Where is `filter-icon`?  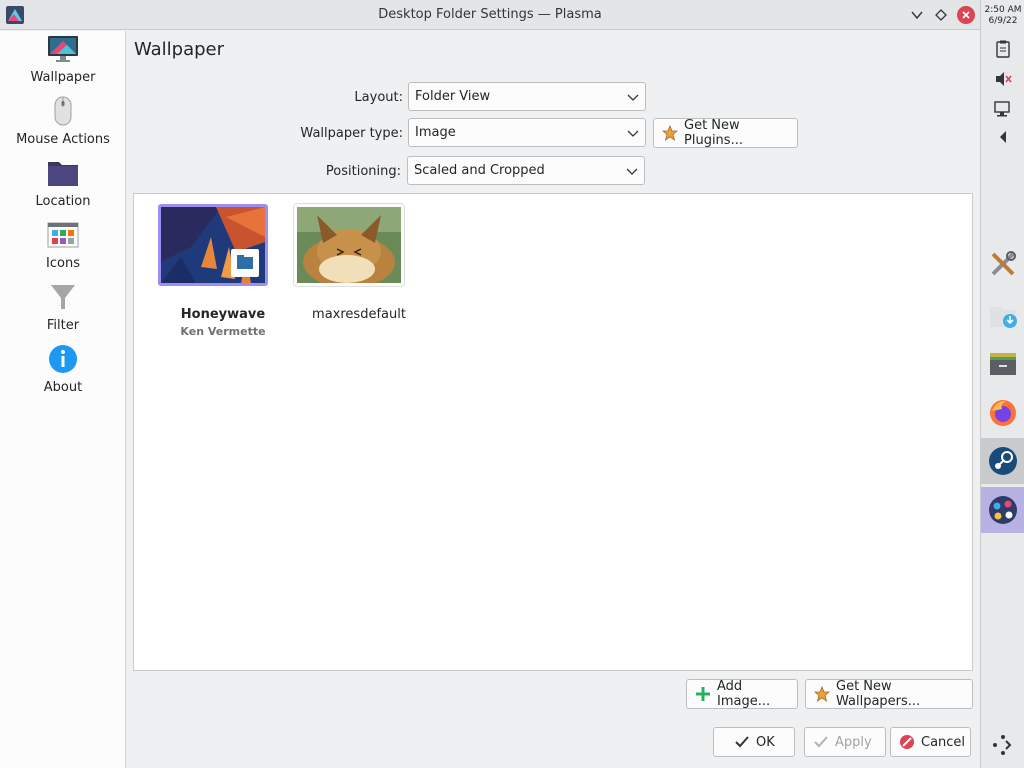
filter-icon is located at coordinates (63, 297).